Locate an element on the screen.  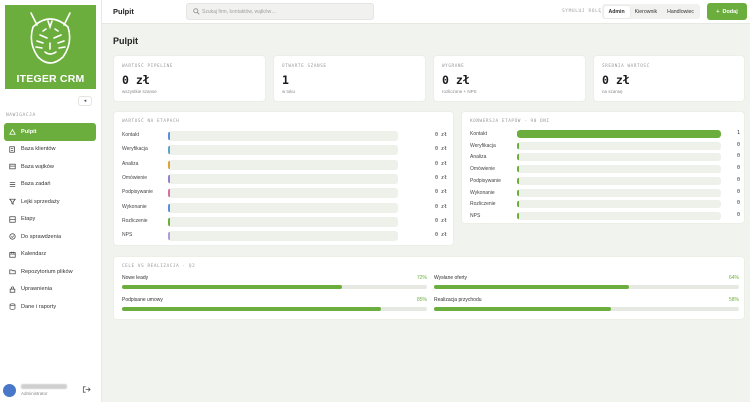
goal-label: Nowe leady is located at coordinates (135, 278).